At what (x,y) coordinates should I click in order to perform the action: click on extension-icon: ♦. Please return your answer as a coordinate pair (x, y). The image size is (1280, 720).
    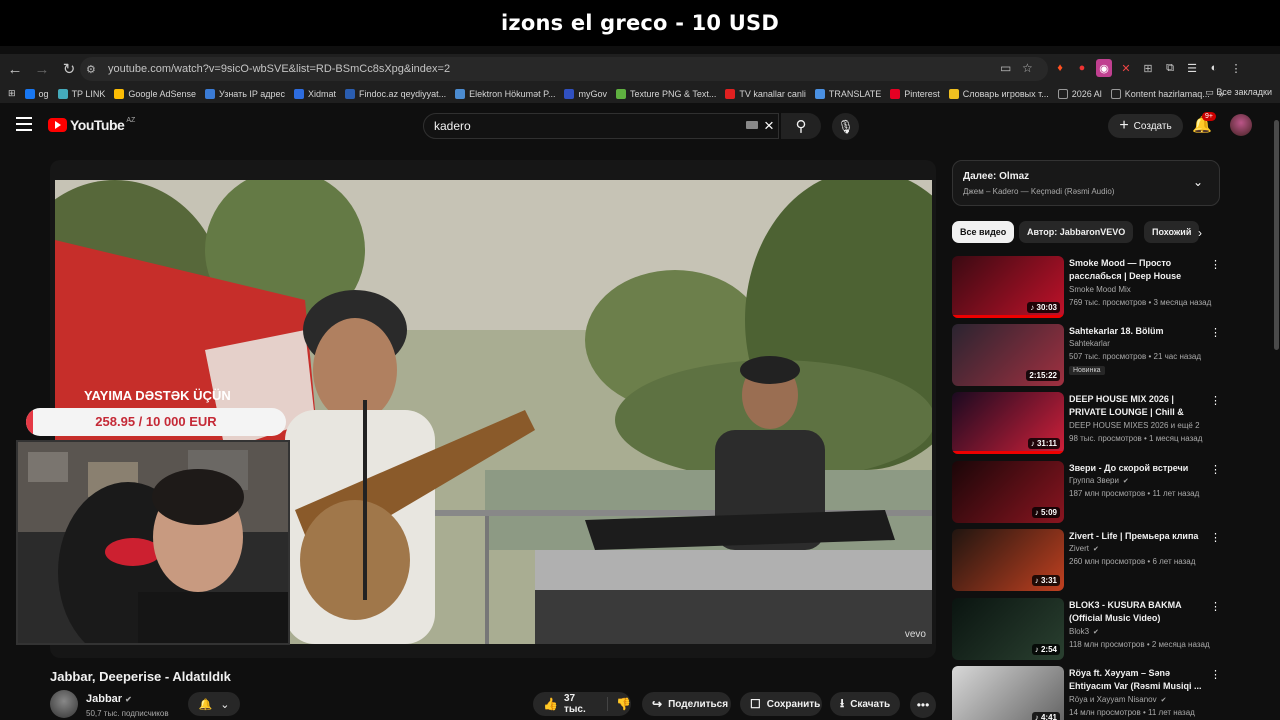
    Looking at the image, I should click on (1060, 68).